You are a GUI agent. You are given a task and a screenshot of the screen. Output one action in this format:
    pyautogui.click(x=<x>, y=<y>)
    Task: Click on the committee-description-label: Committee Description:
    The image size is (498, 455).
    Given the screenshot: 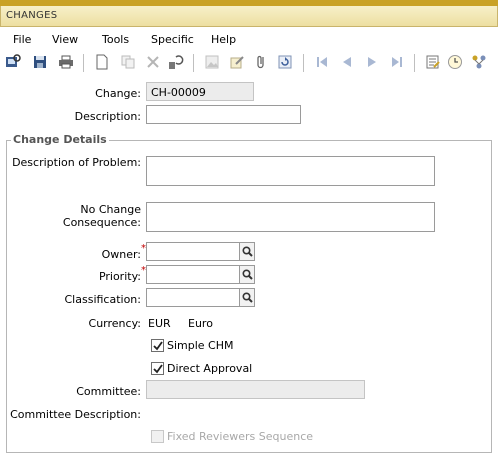 What is the action you would take?
    pyautogui.click(x=75, y=414)
    